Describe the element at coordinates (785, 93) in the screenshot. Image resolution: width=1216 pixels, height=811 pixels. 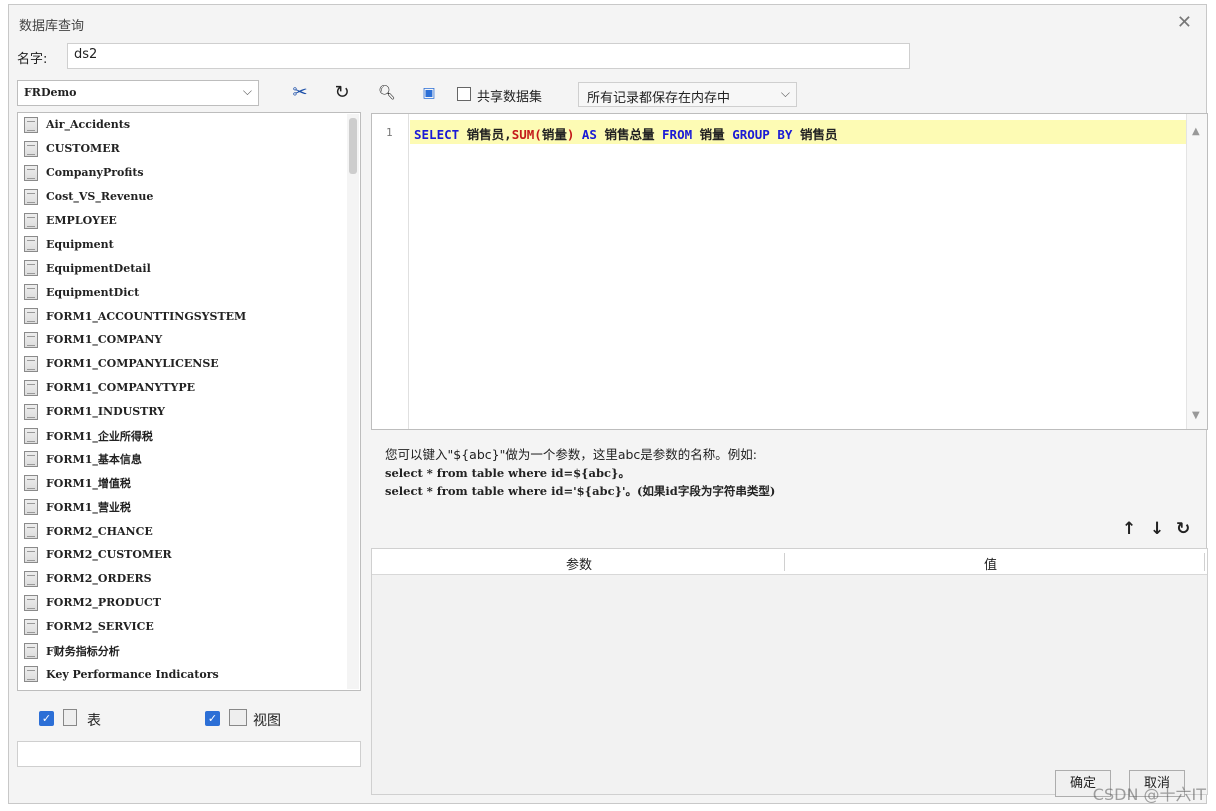
I see `chevron-down-icon: ⌵` at that location.